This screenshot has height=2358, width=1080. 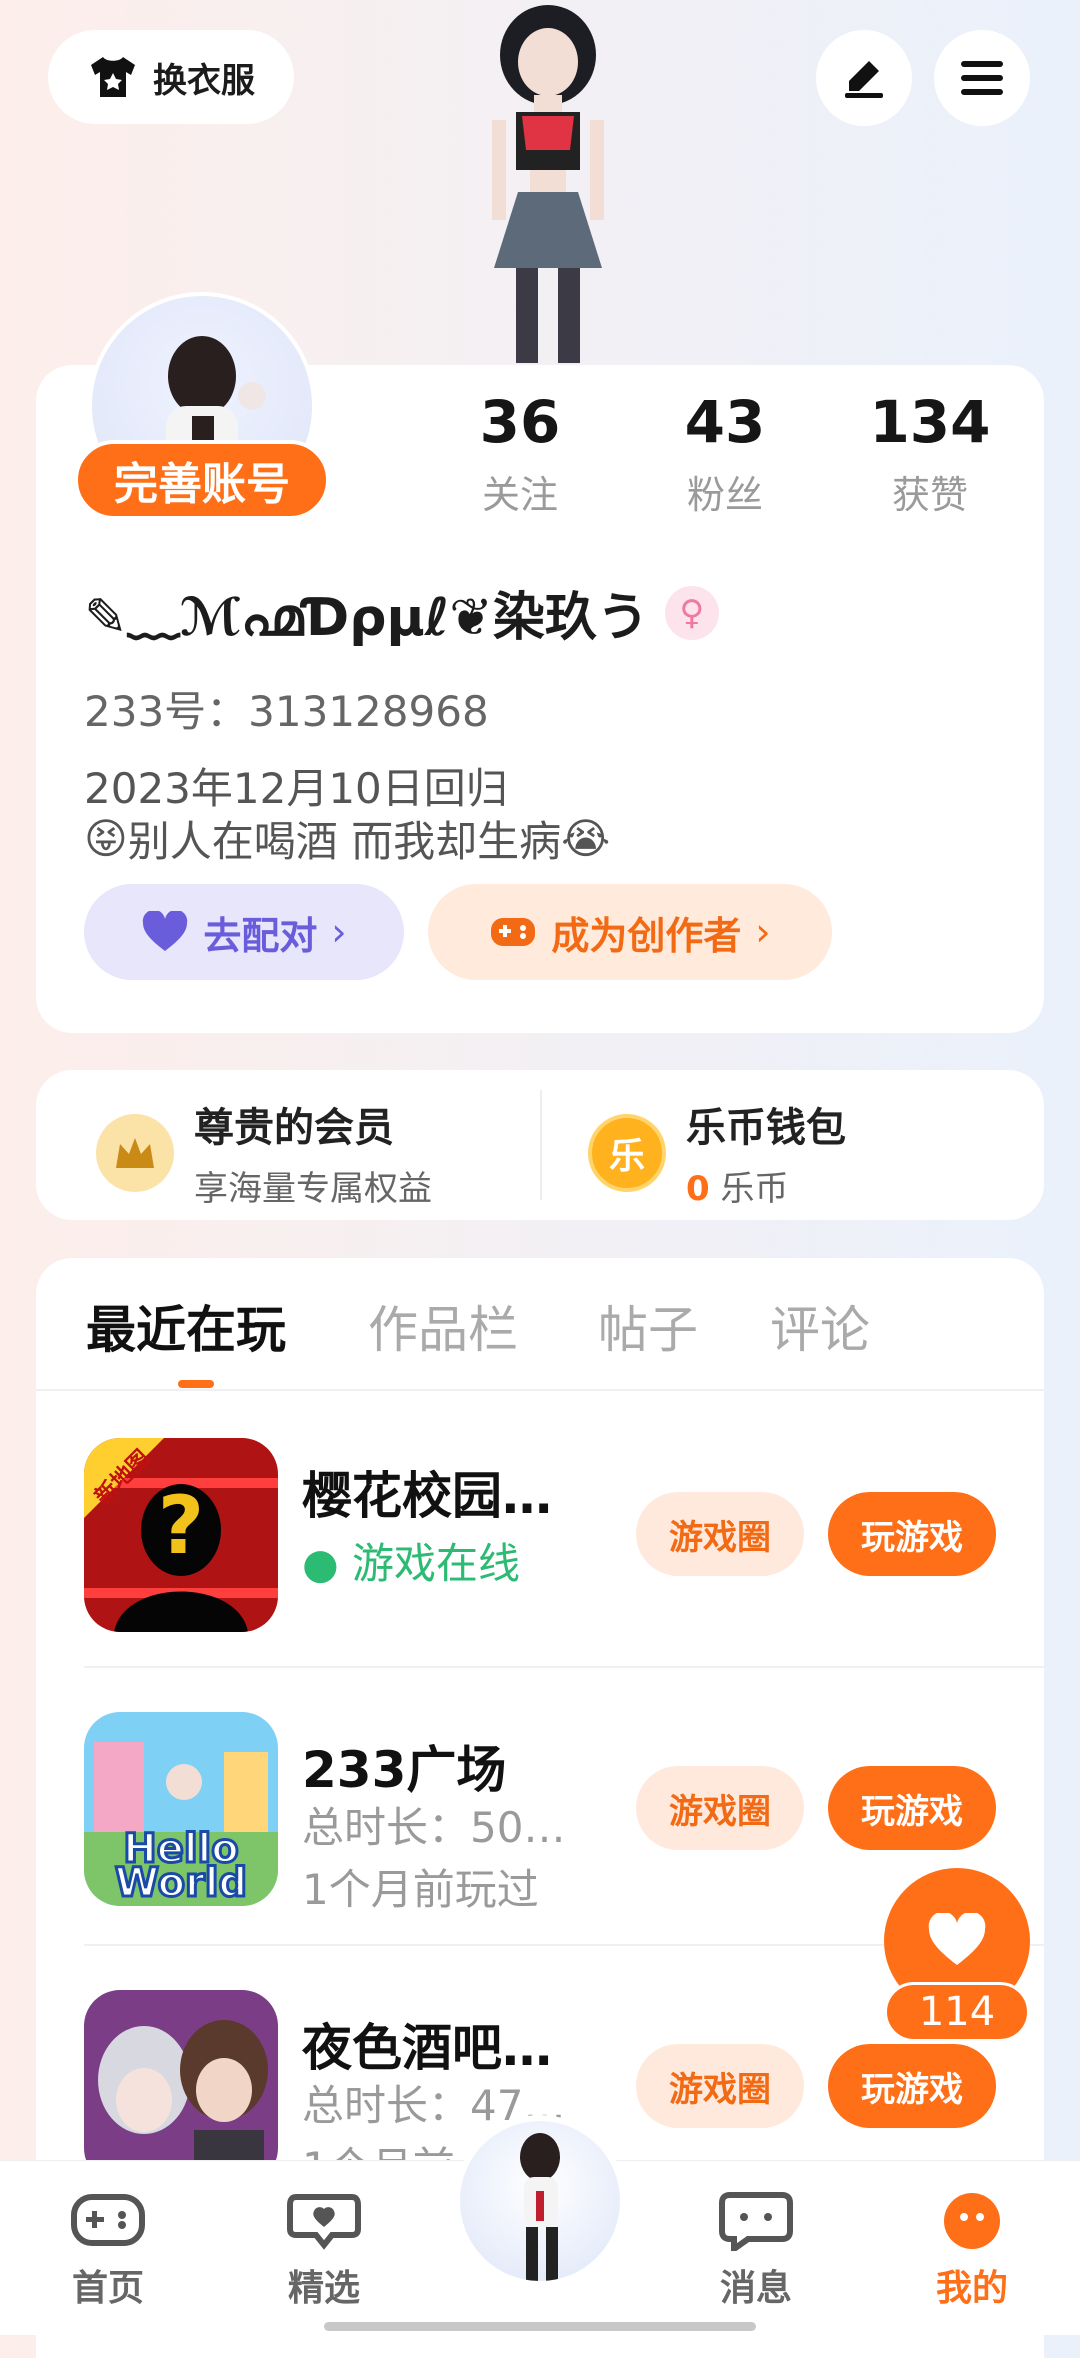 What do you see at coordinates (540, 1390) in the screenshot?
I see `tab-divider` at bounding box center [540, 1390].